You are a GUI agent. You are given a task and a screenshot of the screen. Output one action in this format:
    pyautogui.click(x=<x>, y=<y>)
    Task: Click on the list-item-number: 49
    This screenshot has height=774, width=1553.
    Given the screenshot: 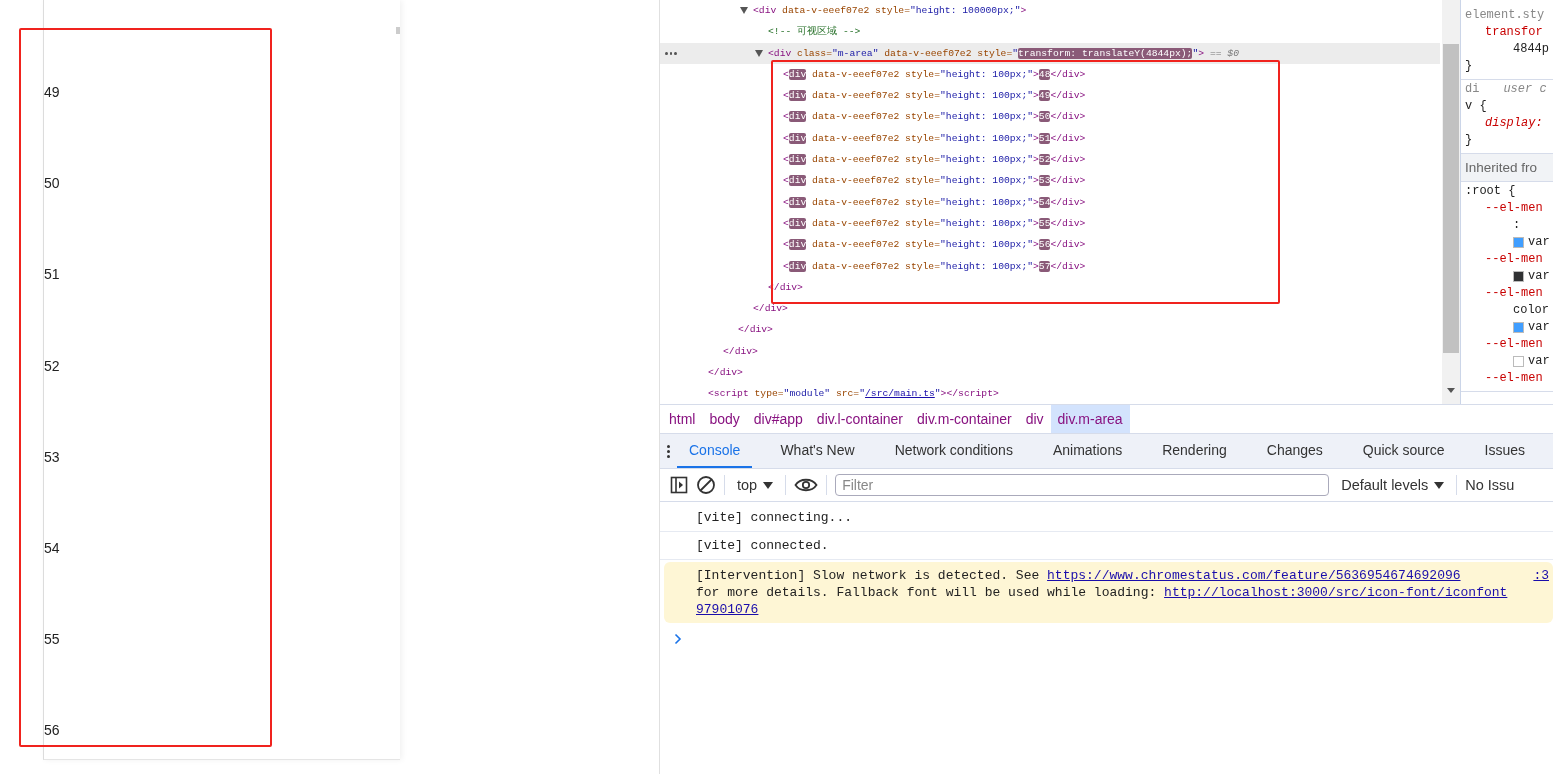 What is the action you would take?
    pyautogui.click(x=52, y=92)
    